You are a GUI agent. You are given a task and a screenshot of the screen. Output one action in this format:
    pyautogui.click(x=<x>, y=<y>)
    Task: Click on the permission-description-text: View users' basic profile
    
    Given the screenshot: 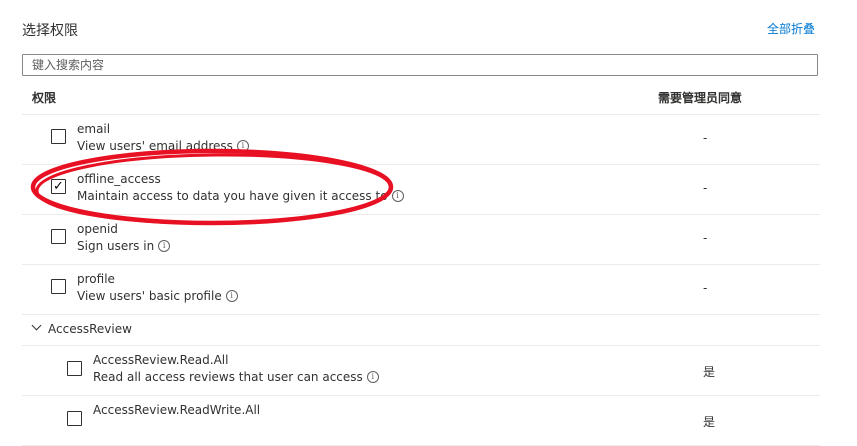 What is the action you would take?
    pyautogui.click(x=149, y=296)
    